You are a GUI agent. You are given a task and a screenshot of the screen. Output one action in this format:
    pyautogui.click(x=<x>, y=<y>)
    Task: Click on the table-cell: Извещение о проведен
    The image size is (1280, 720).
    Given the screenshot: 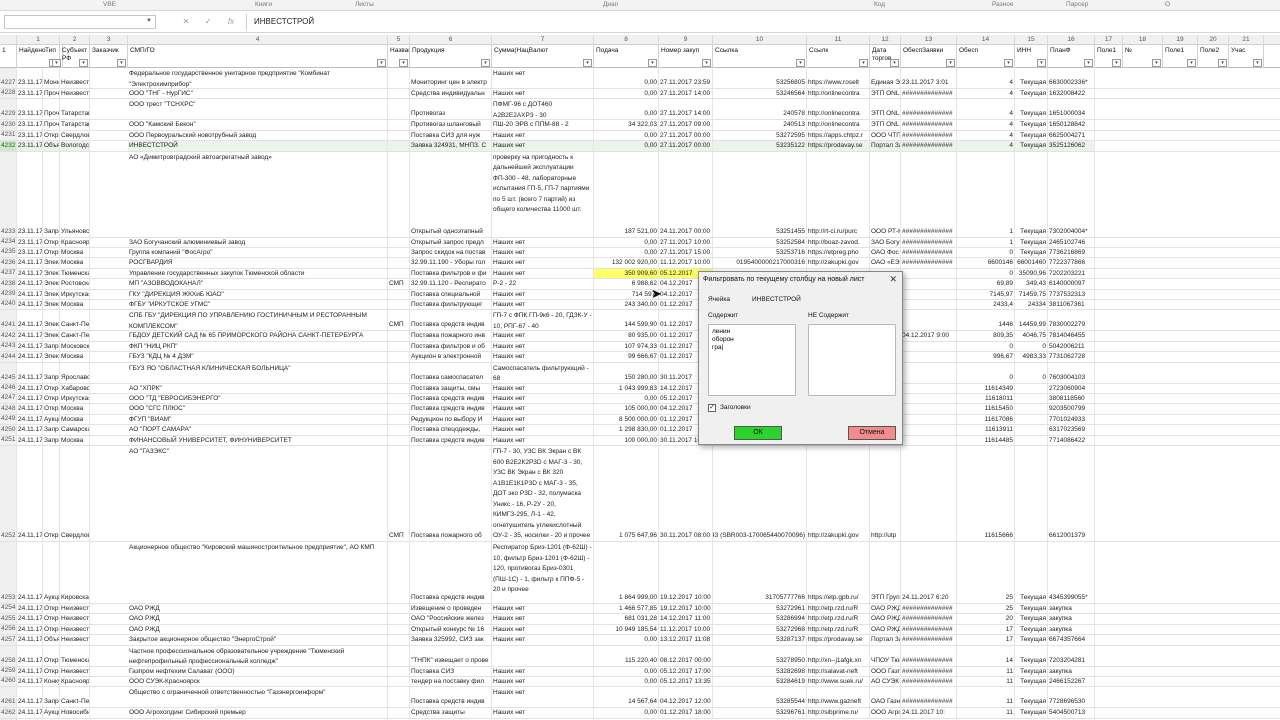 What is the action you would take?
    pyautogui.click(x=451, y=609)
    